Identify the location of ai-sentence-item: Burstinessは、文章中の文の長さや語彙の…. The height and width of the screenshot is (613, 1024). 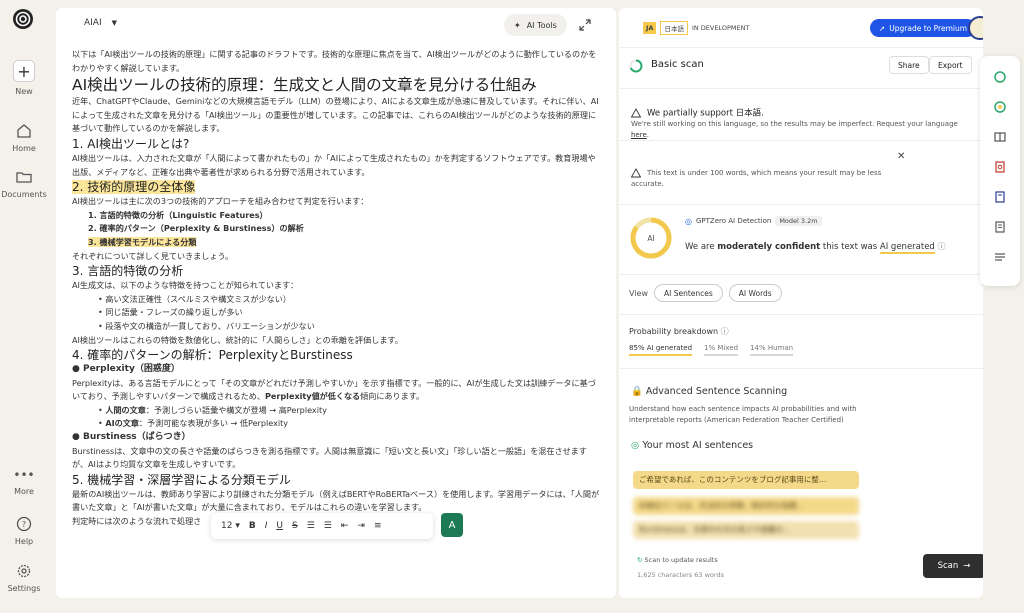
(746, 530).